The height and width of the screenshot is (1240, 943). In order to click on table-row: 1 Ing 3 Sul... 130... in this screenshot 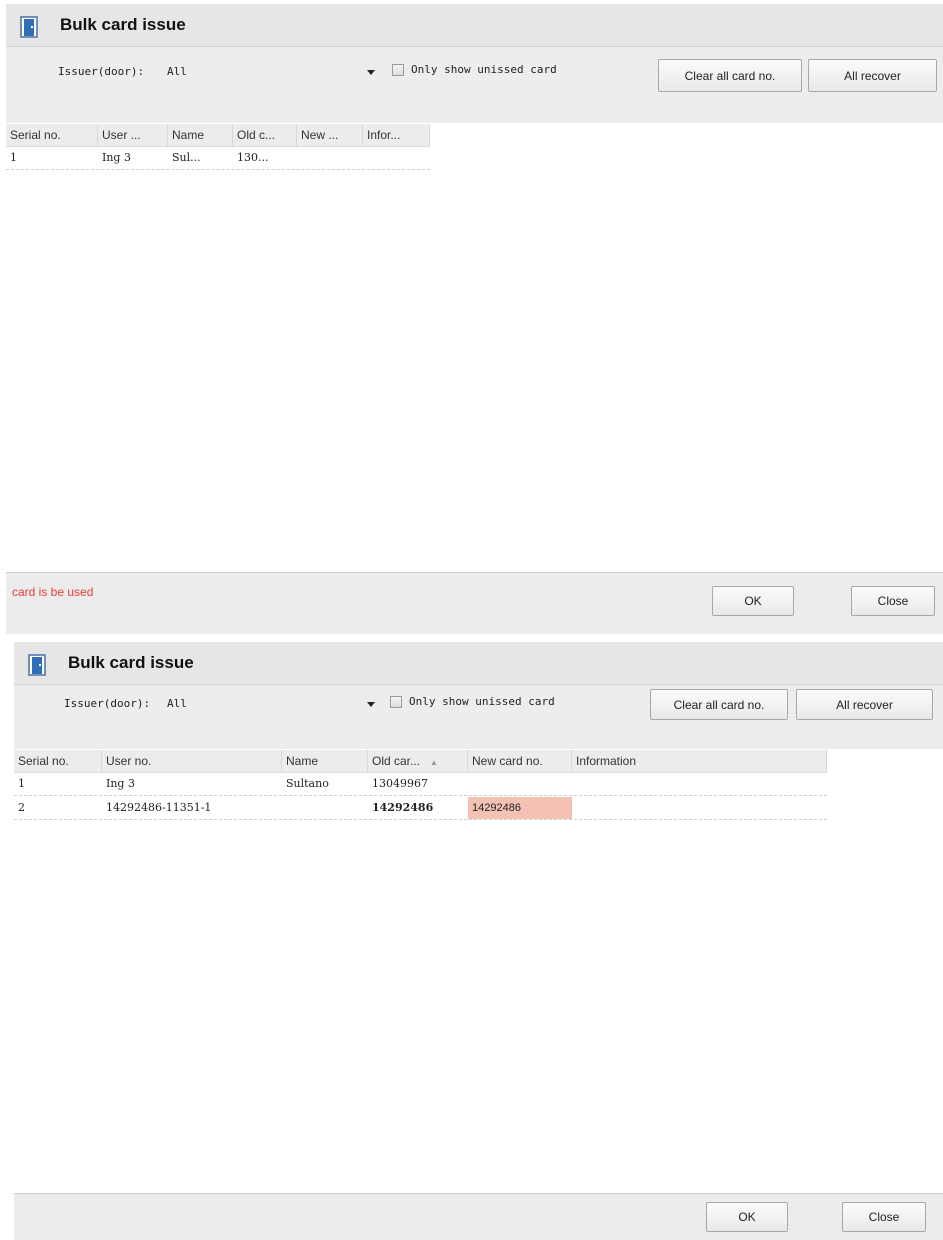, I will do `click(218, 158)`.